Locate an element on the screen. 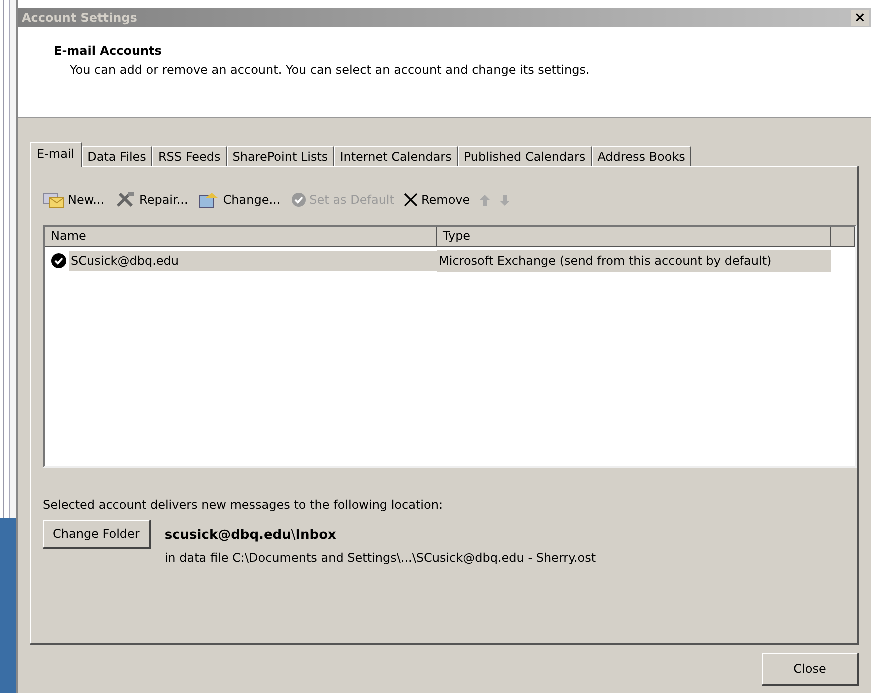  close-icon is located at coordinates (411, 200).